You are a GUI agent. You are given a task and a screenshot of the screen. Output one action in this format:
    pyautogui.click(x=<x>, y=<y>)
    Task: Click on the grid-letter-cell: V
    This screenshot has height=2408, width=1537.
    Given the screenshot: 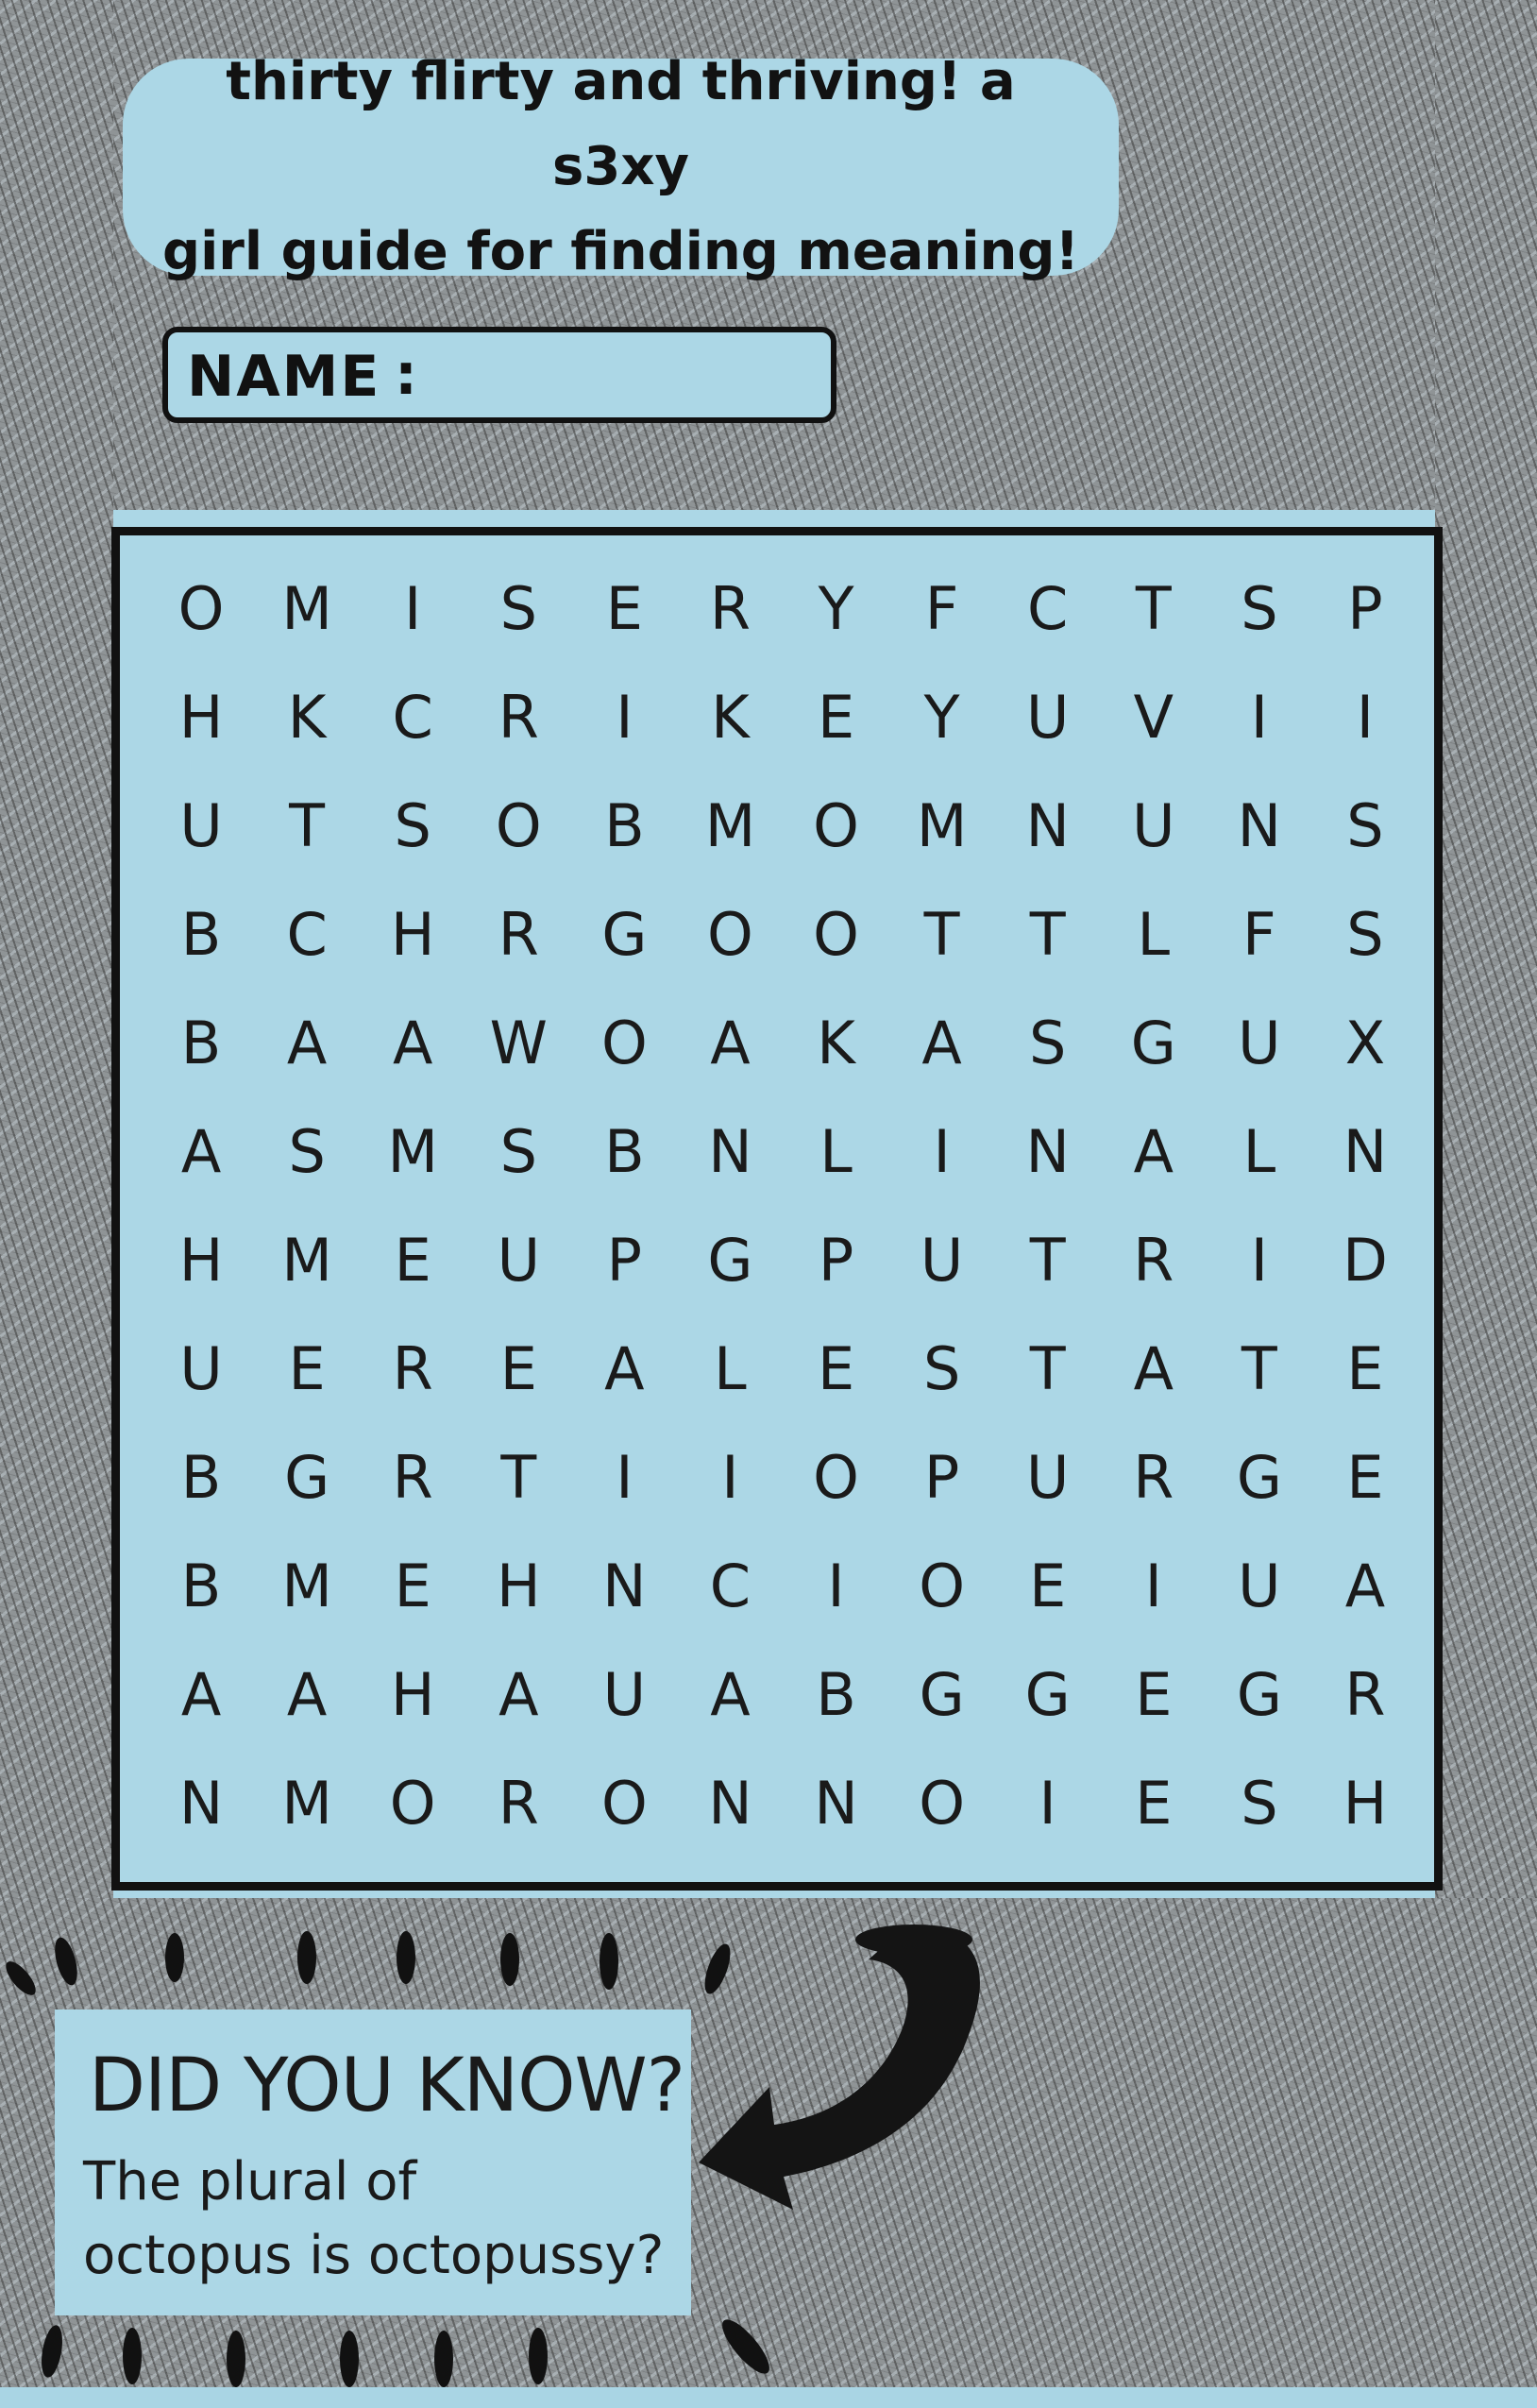 What is the action you would take?
    pyautogui.click(x=1154, y=717)
    